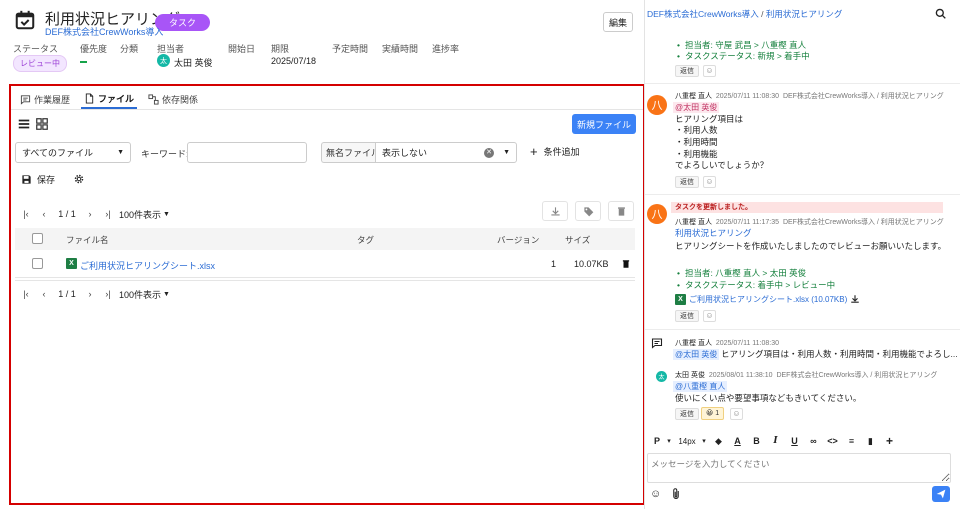 Image resolution: width=960 pixels, height=509 pixels. Describe the element at coordinates (703, 14) in the screenshot. I see `breadcrumb-project: DEF株式会社CrewWorks導入` at that location.